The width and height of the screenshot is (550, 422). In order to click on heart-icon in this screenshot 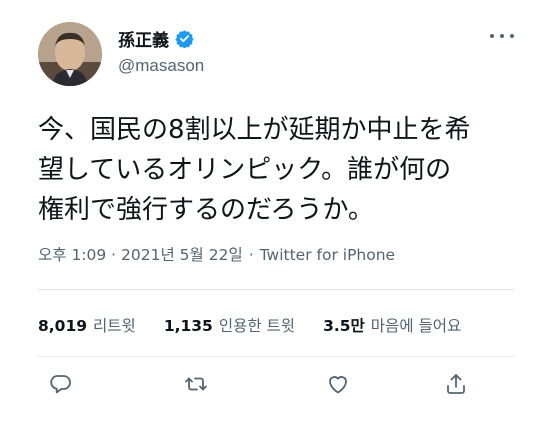, I will do `click(338, 386)`.